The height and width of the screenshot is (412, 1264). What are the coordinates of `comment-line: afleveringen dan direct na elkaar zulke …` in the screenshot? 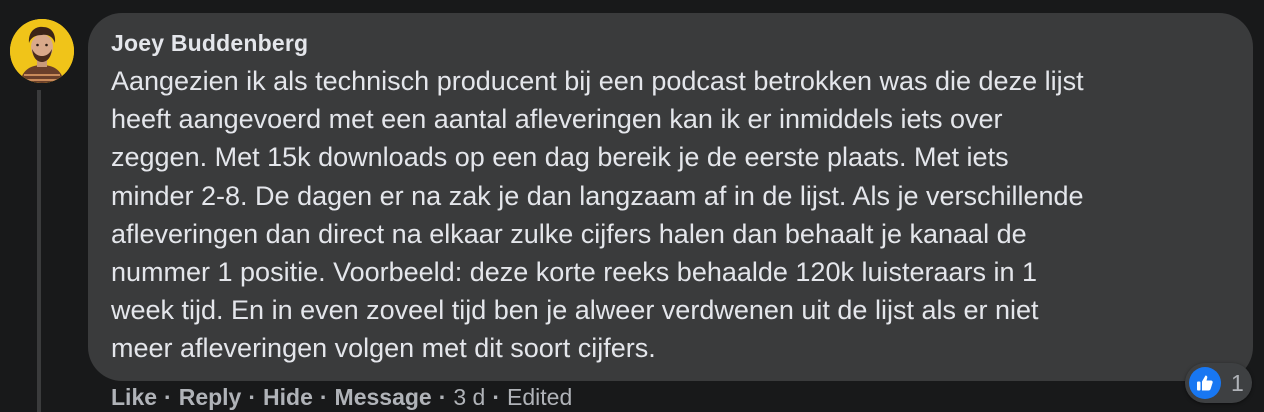 It's located at (569, 233).